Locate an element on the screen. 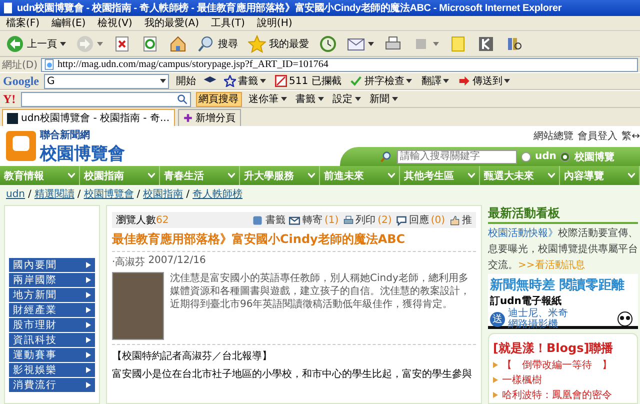 Image resolution: width=640 pixels, height=404 pixels. toolbar-button: 搜尋 is located at coordinates (217, 43).